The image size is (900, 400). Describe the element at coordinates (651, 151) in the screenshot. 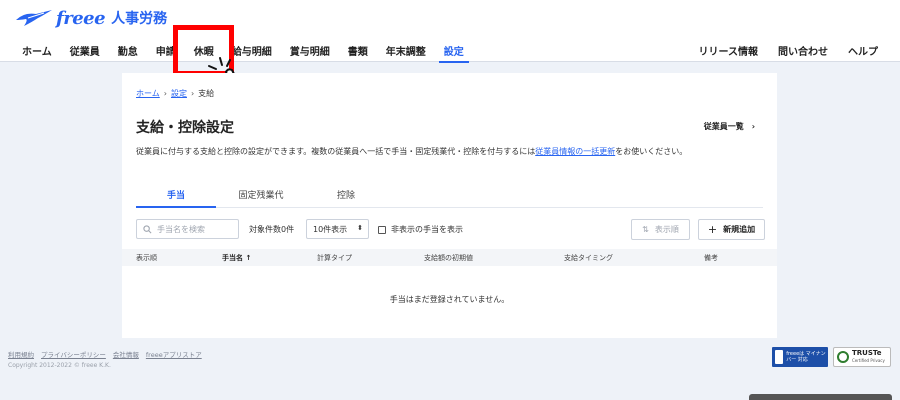

I see `description-text-end: をお使いください。` at that location.